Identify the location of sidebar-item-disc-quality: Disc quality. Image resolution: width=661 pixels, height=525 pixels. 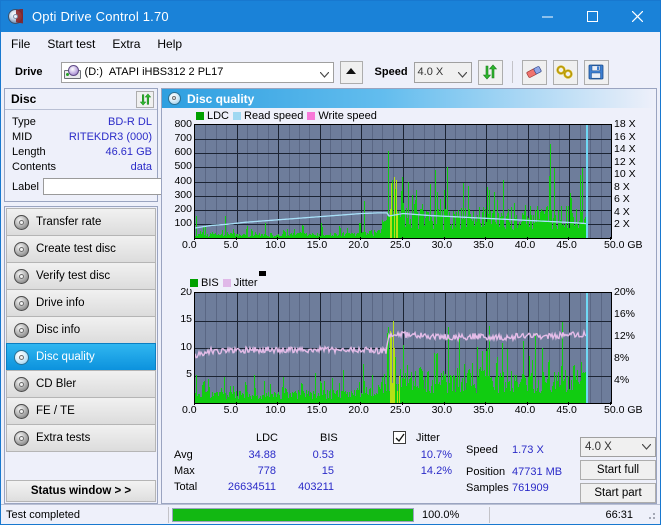
(81, 357).